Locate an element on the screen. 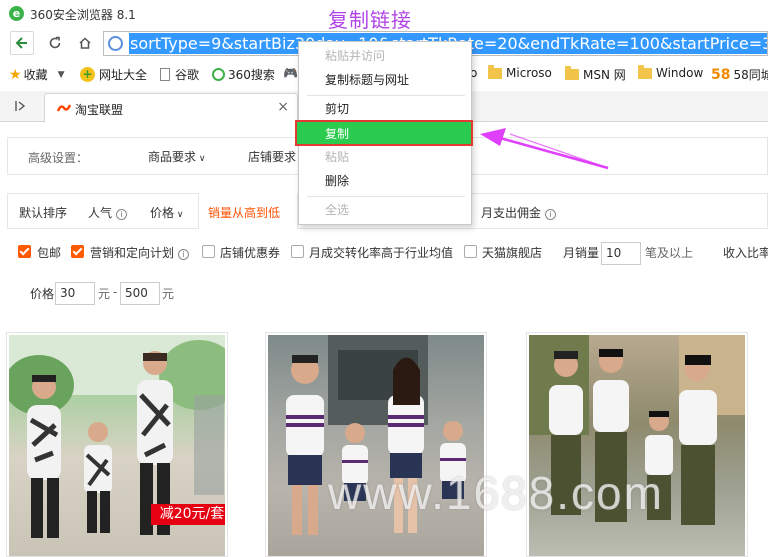 This screenshot has height=557, width=768. bookmark-item: + 网址大全 is located at coordinates (113, 74).